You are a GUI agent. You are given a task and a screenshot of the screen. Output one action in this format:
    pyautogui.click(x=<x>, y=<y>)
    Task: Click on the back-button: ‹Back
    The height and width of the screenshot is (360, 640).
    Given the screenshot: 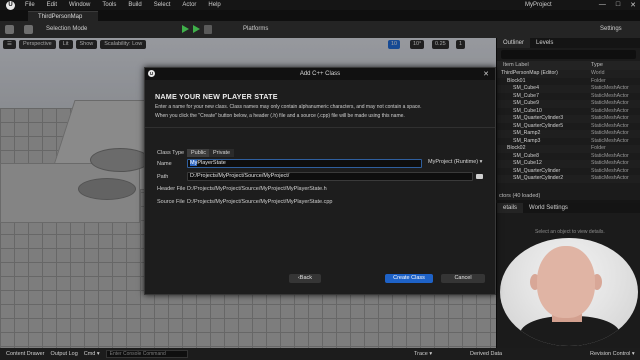 What is the action you would take?
    pyautogui.click(x=305, y=278)
    